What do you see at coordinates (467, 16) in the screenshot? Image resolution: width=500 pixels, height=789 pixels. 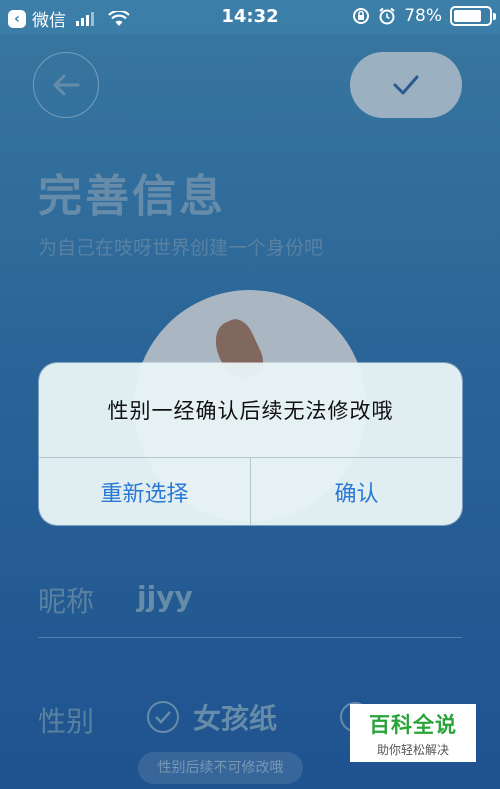 I see `battery-fill` at bounding box center [467, 16].